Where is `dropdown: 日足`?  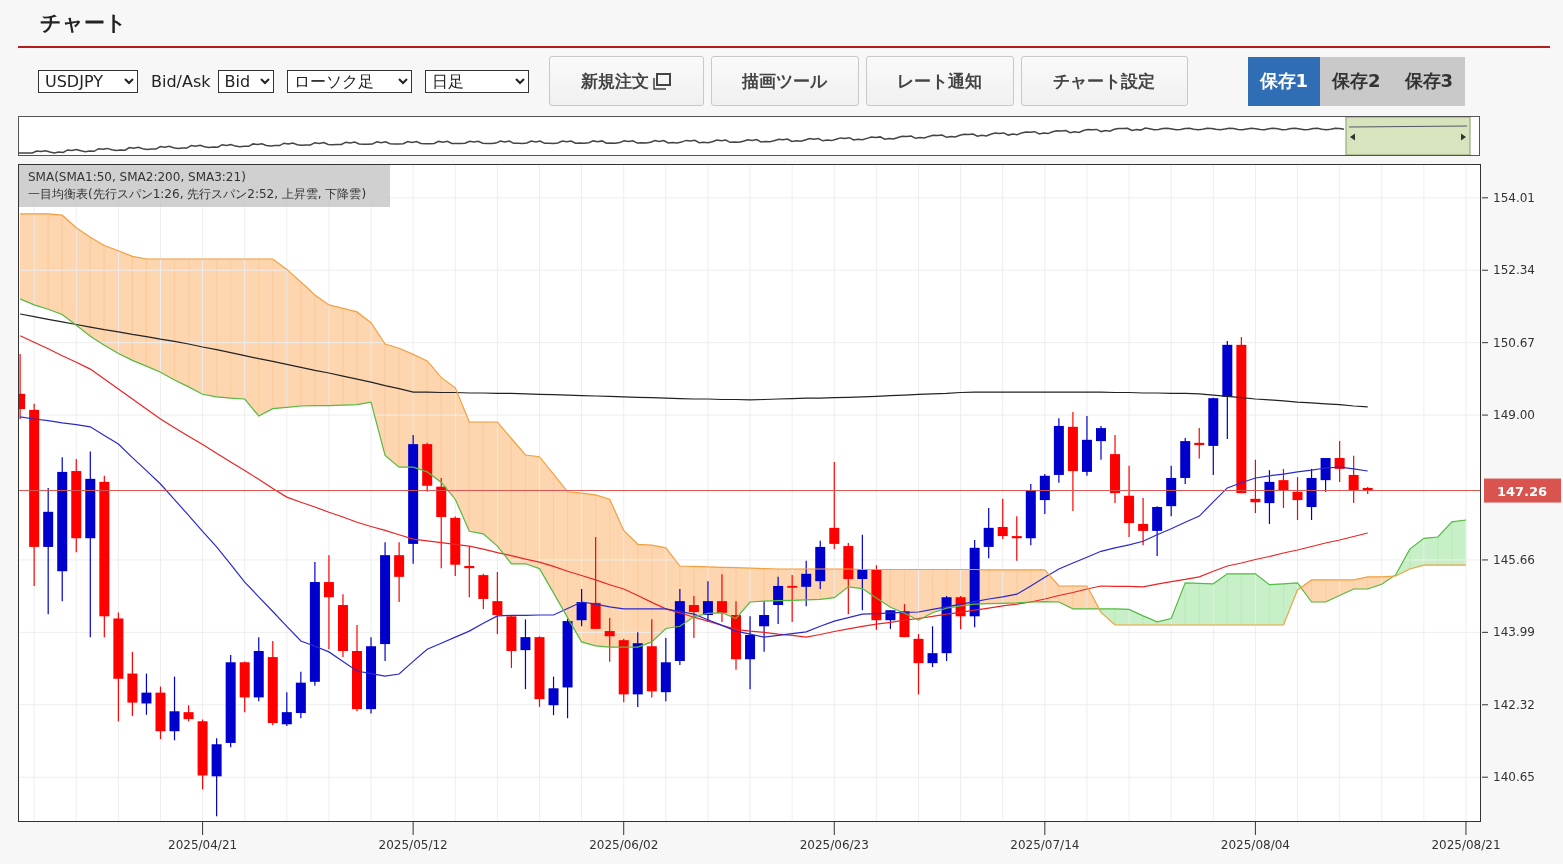
dropdown: 日足 is located at coordinates (476, 81).